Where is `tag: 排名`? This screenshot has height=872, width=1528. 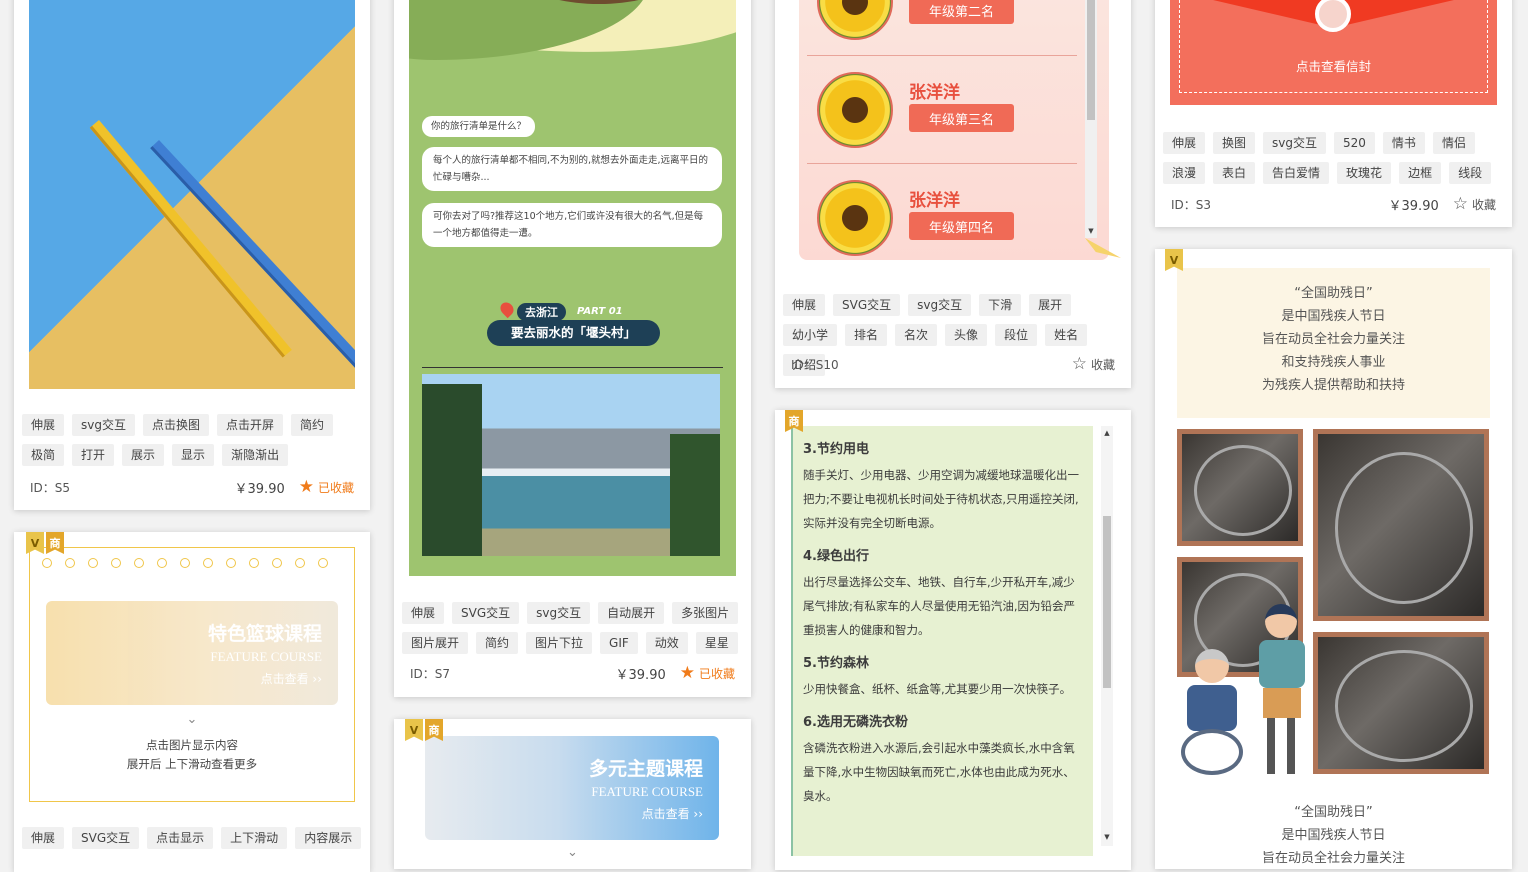
tag: 排名 is located at coordinates (866, 335).